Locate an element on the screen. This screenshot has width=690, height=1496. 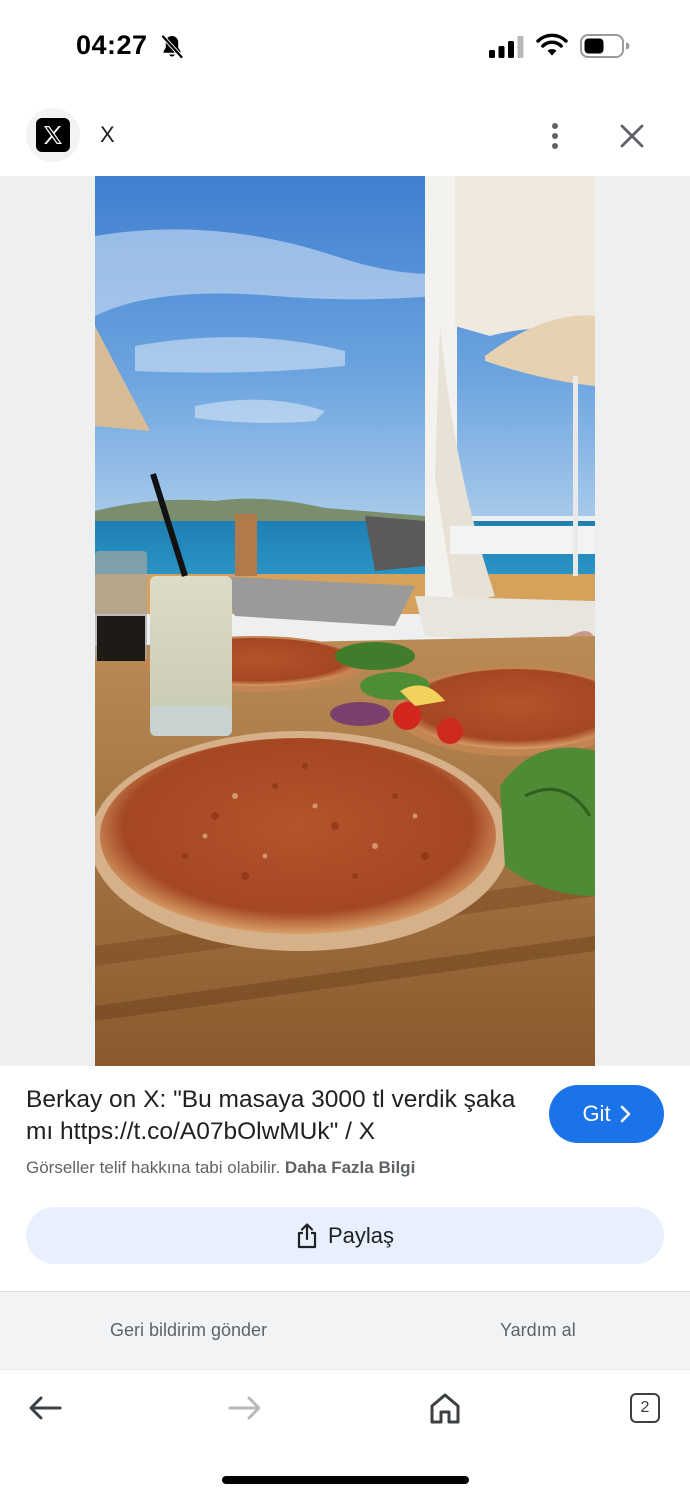
feedback-bar: Geri bildirim gönder Yardım al is located at coordinates (345, 1330).